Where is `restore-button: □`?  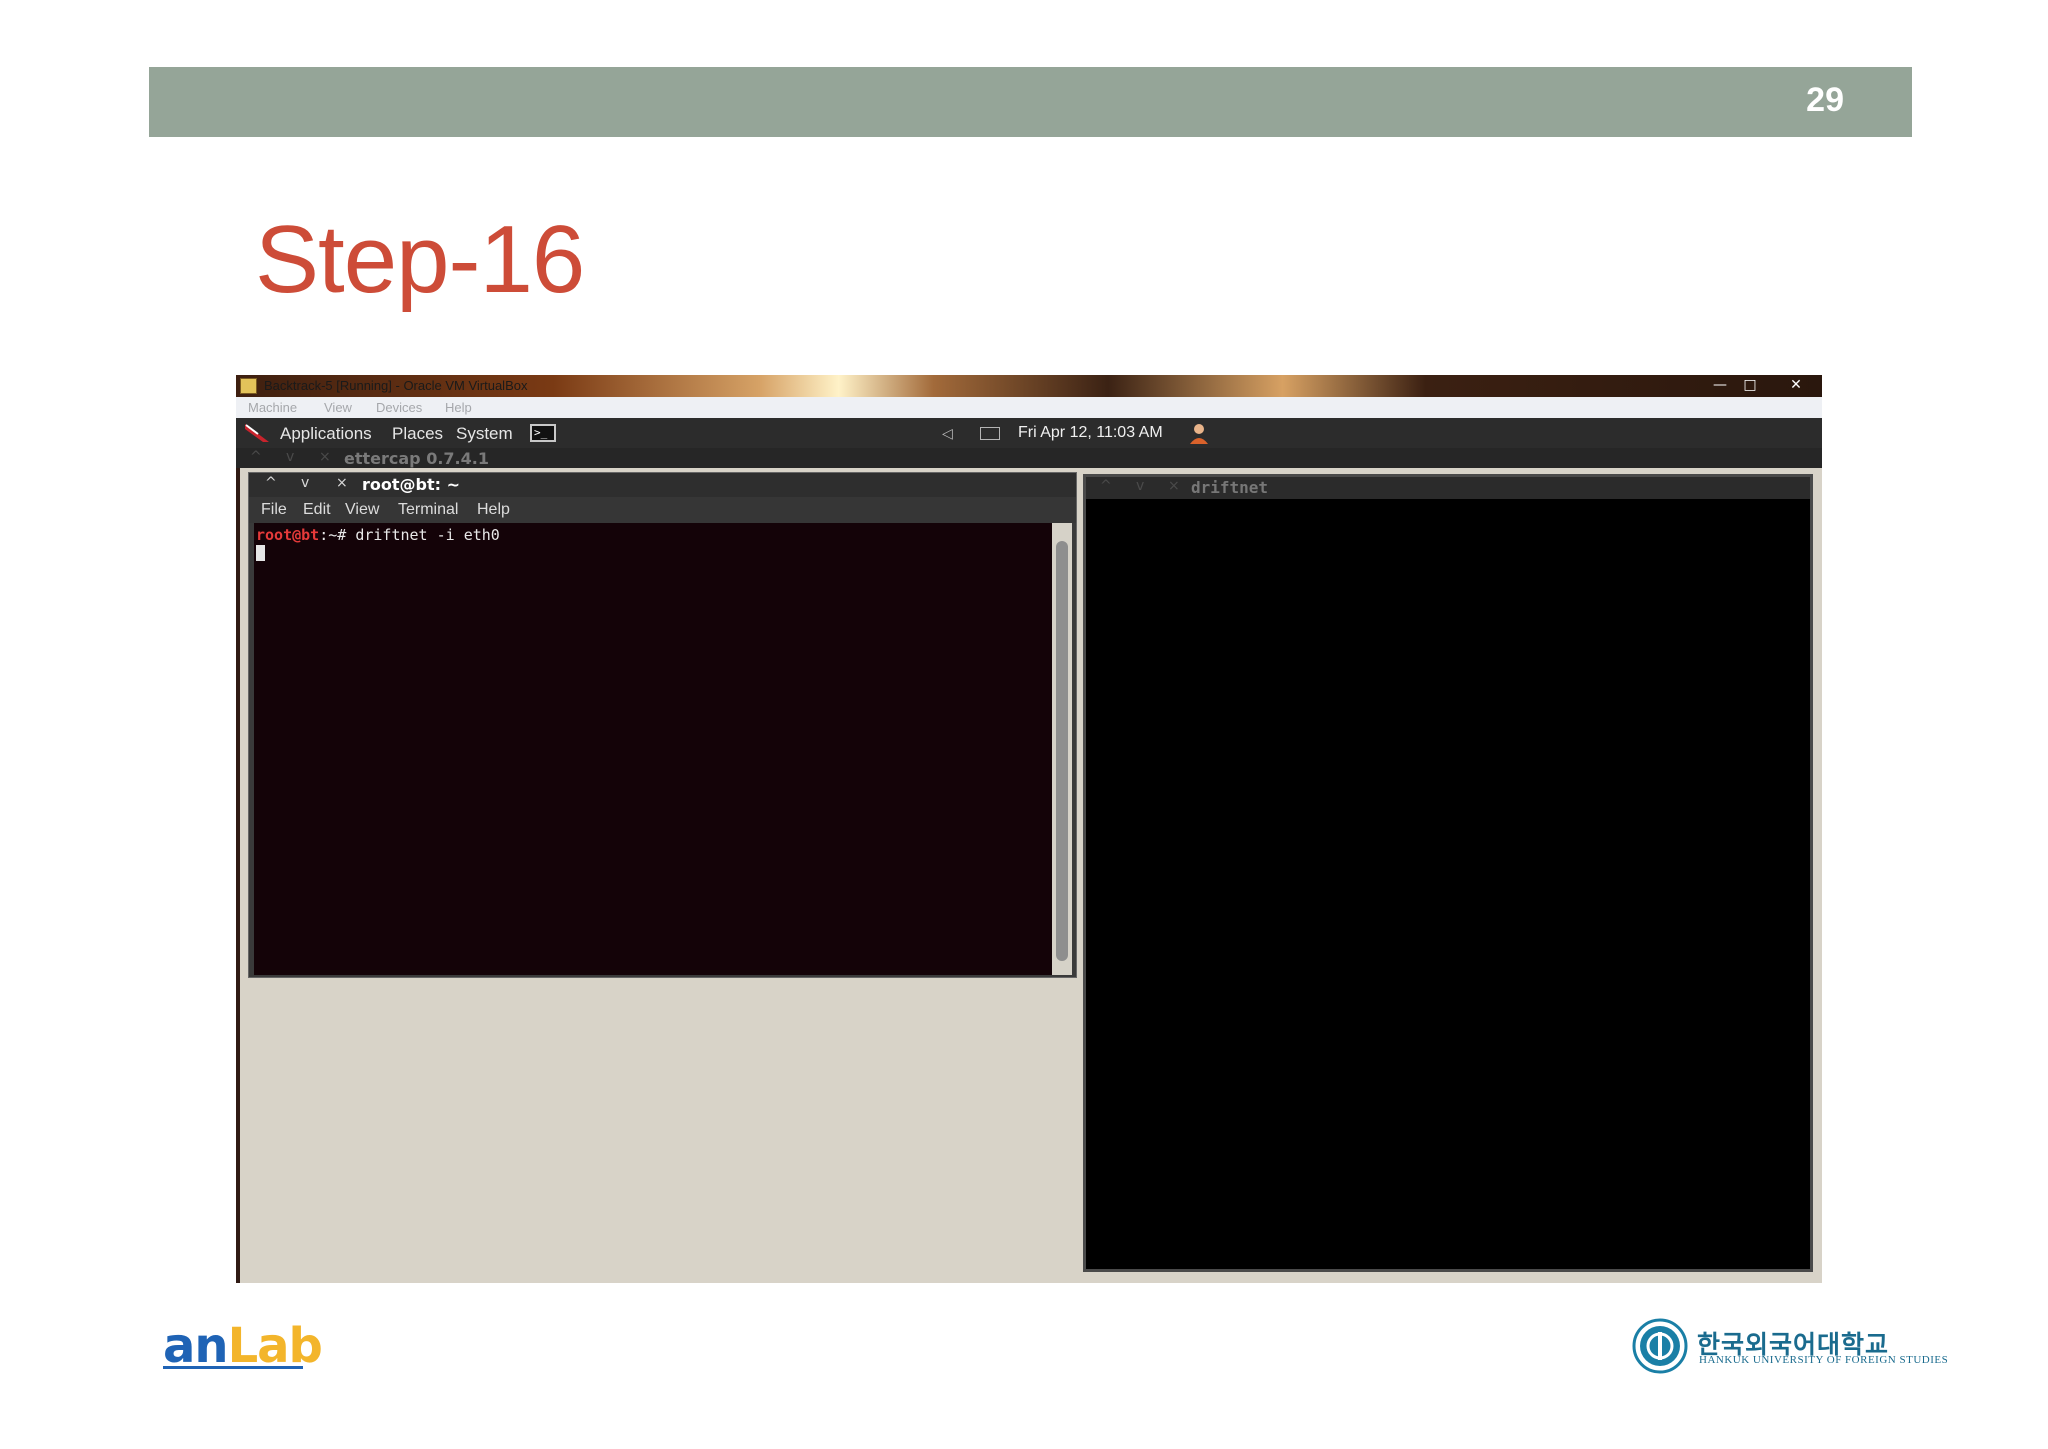 restore-button: □ is located at coordinates (1750, 385).